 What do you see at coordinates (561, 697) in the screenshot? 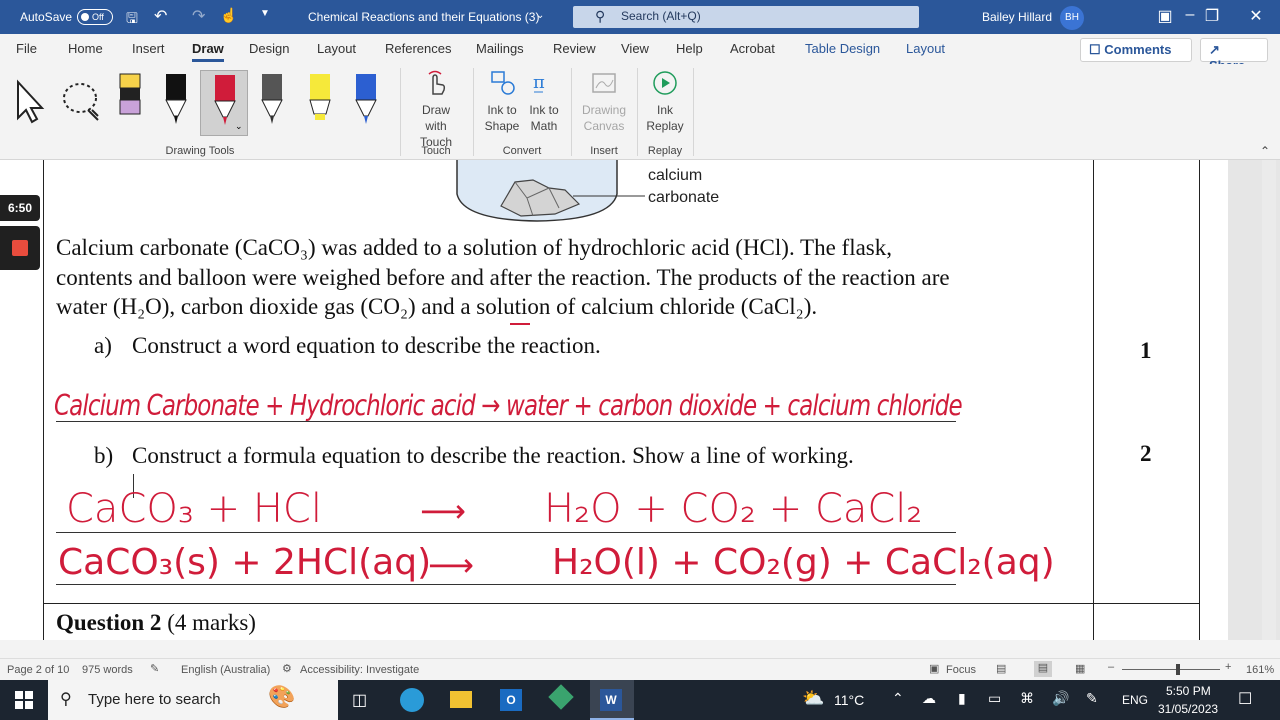
I see `app-diamond-icon` at bounding box center [561, 697].